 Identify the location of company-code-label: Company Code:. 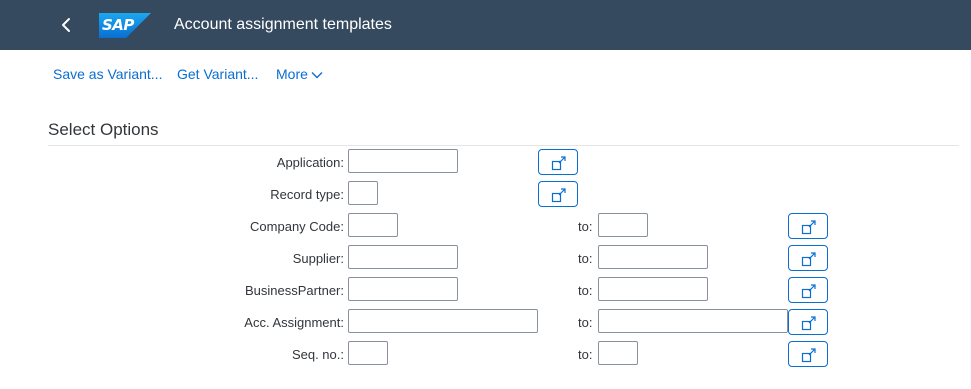
(297, 226).